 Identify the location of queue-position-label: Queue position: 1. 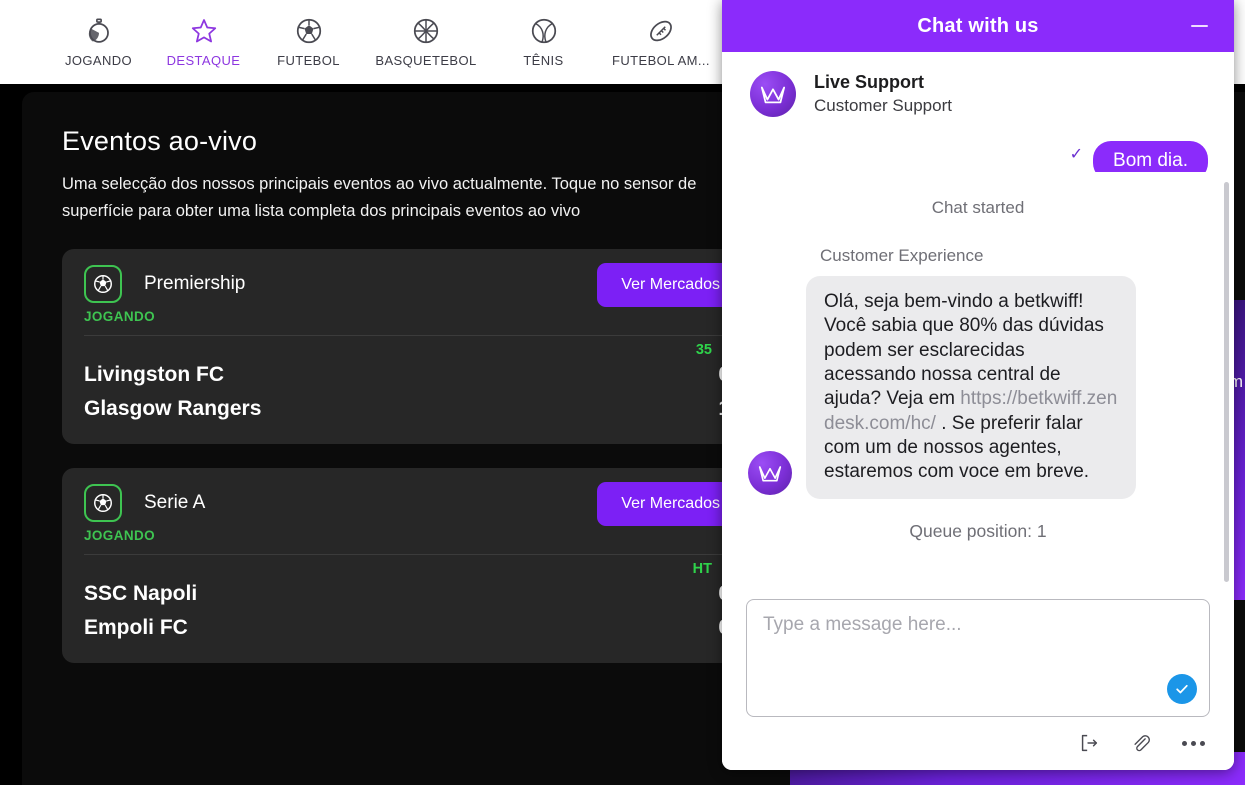
(978, 530).